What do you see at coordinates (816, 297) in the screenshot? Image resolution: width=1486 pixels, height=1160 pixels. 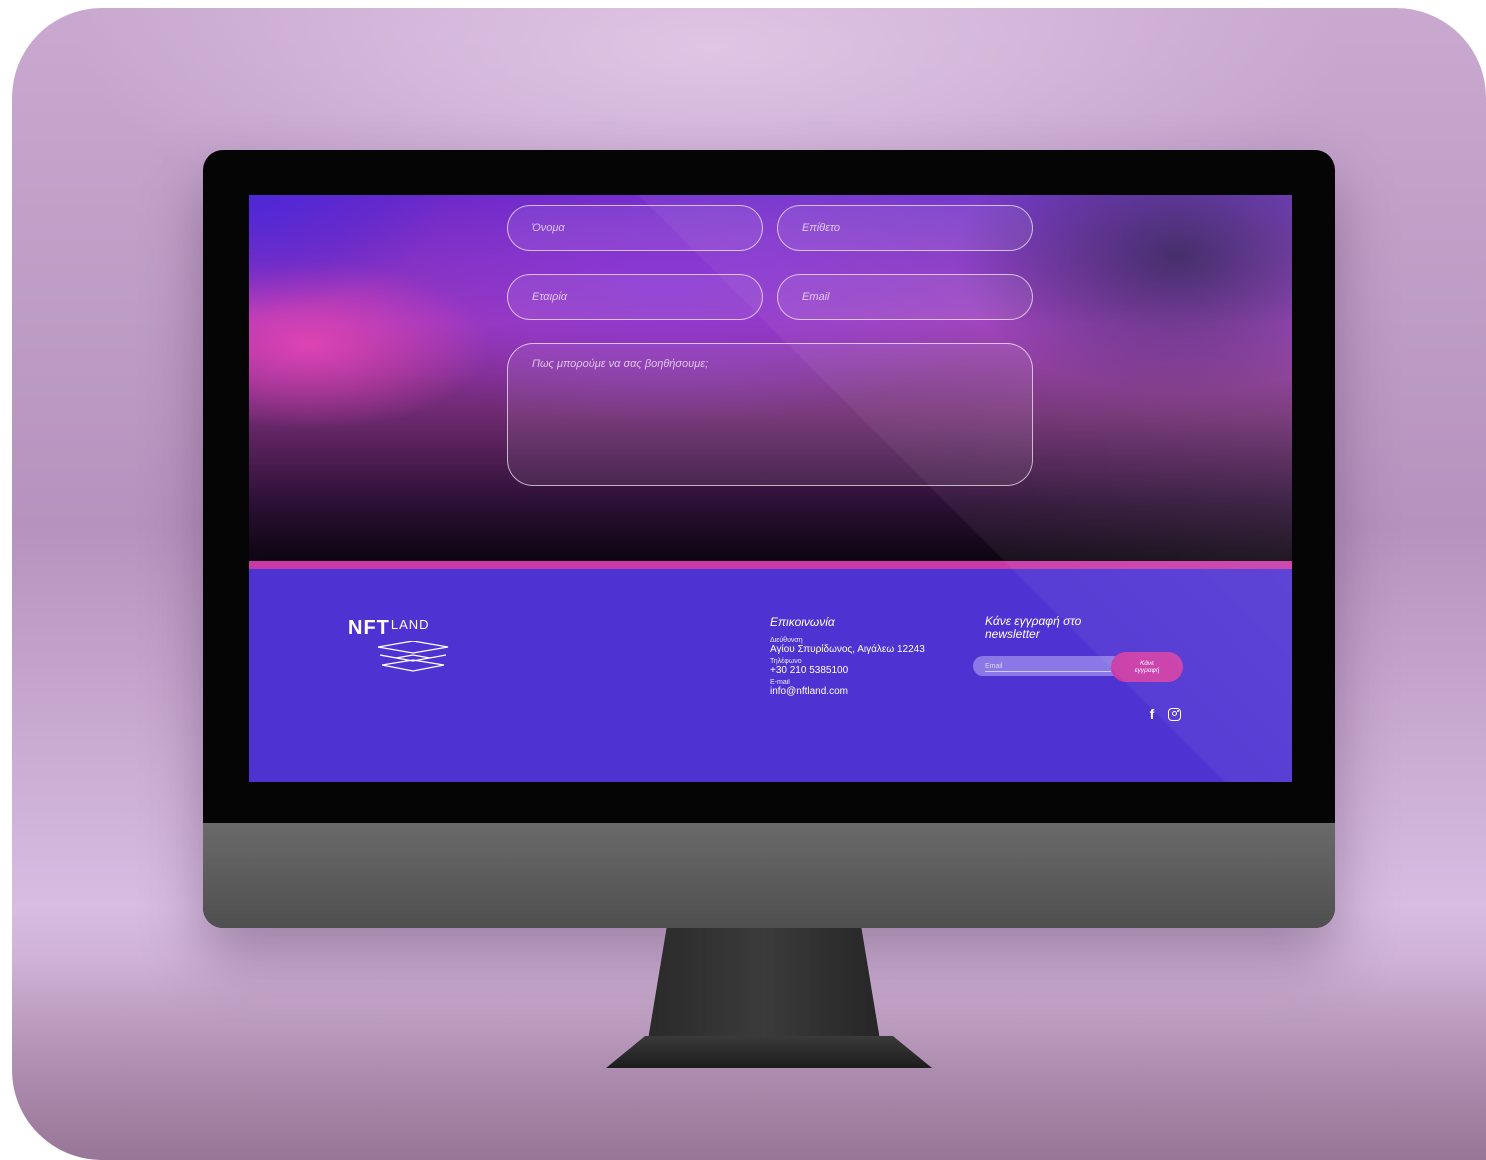 I see `email-placeholder: Email` at bounding box center [816, 297].